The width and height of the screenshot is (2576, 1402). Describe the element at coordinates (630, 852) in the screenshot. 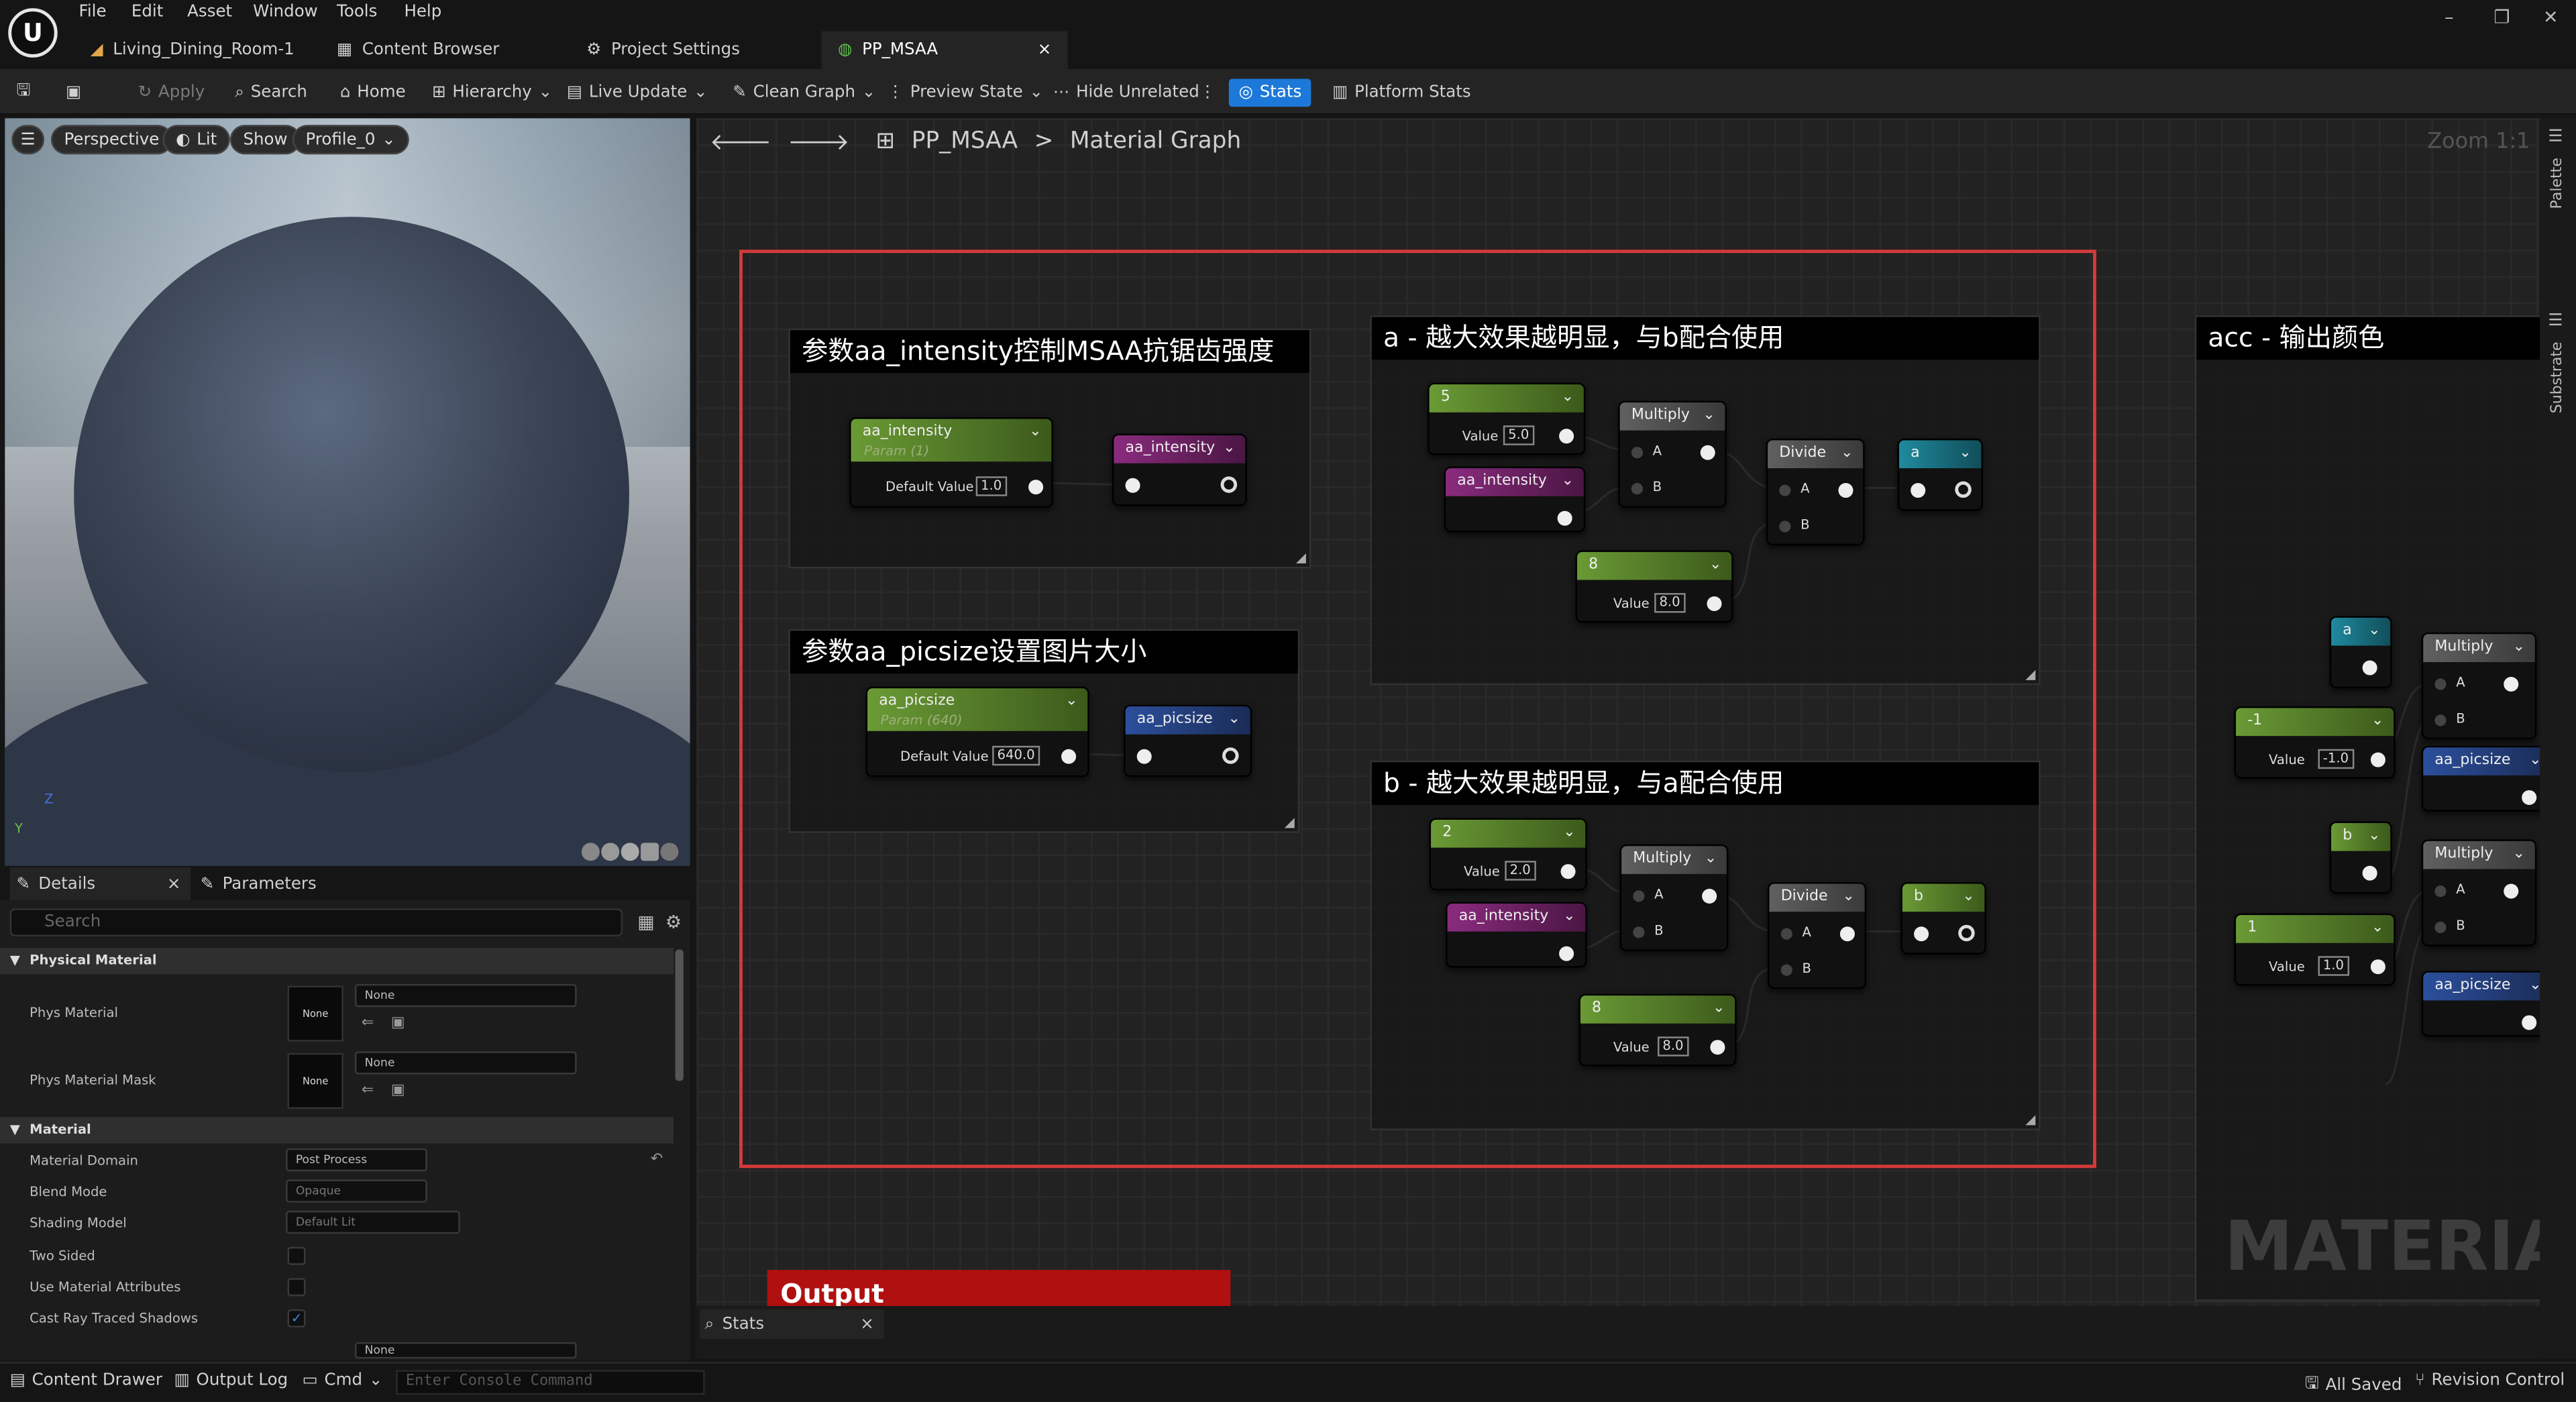

I see `plane-shape-icon` at that location.